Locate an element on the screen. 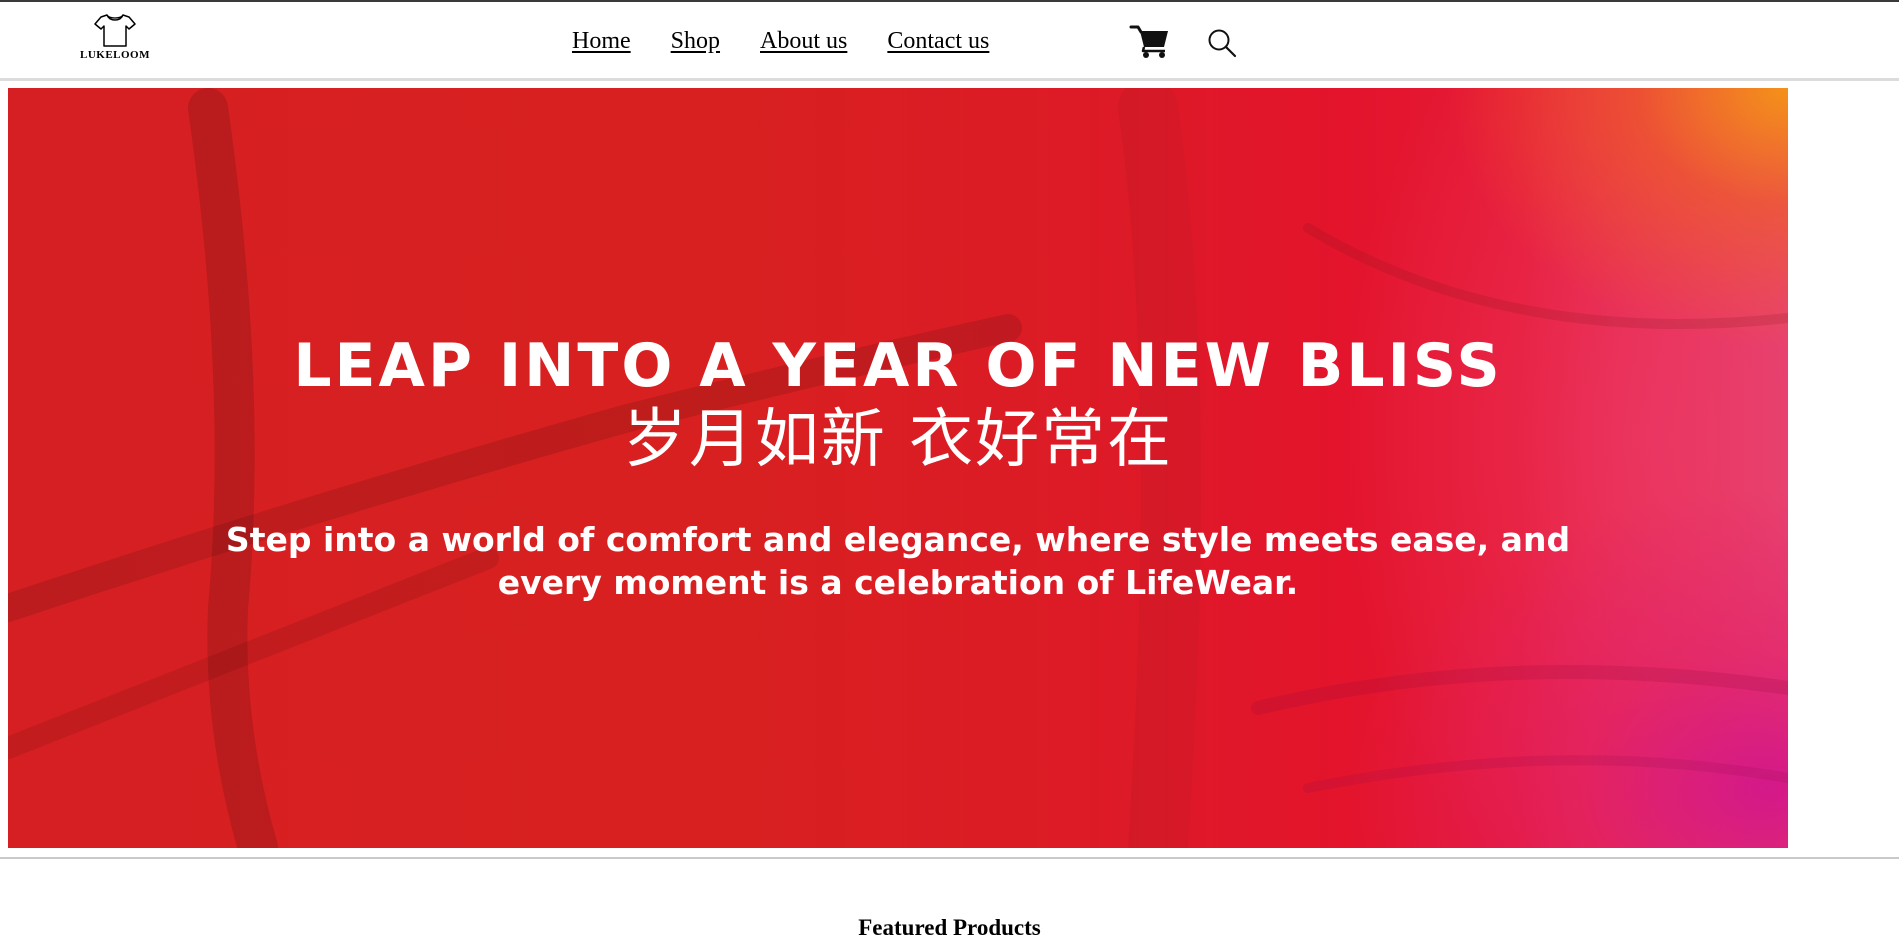 The height and width of the screenshot is (944, 1899). brand-name: LUKELOOM is located at coordinates (114, 55).